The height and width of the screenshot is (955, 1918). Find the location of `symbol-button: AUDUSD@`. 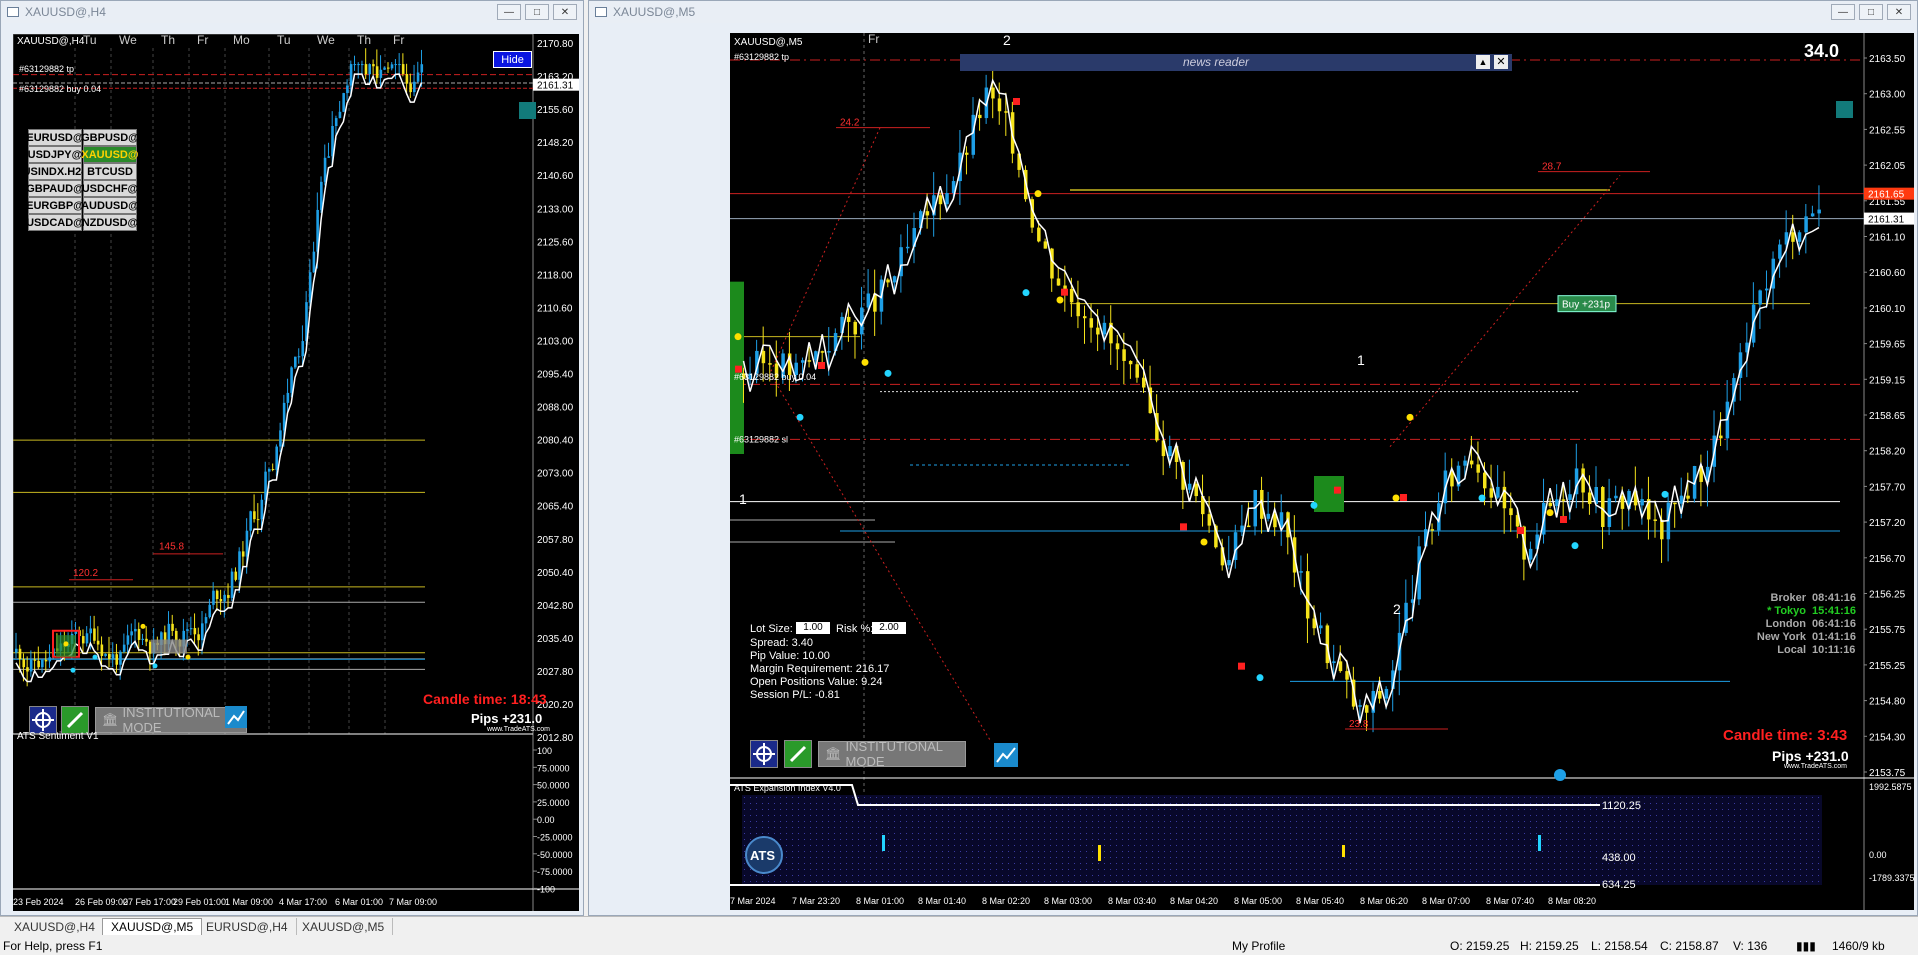

symbol-button: AUDUSD@ is located at coordinates (110, 205).